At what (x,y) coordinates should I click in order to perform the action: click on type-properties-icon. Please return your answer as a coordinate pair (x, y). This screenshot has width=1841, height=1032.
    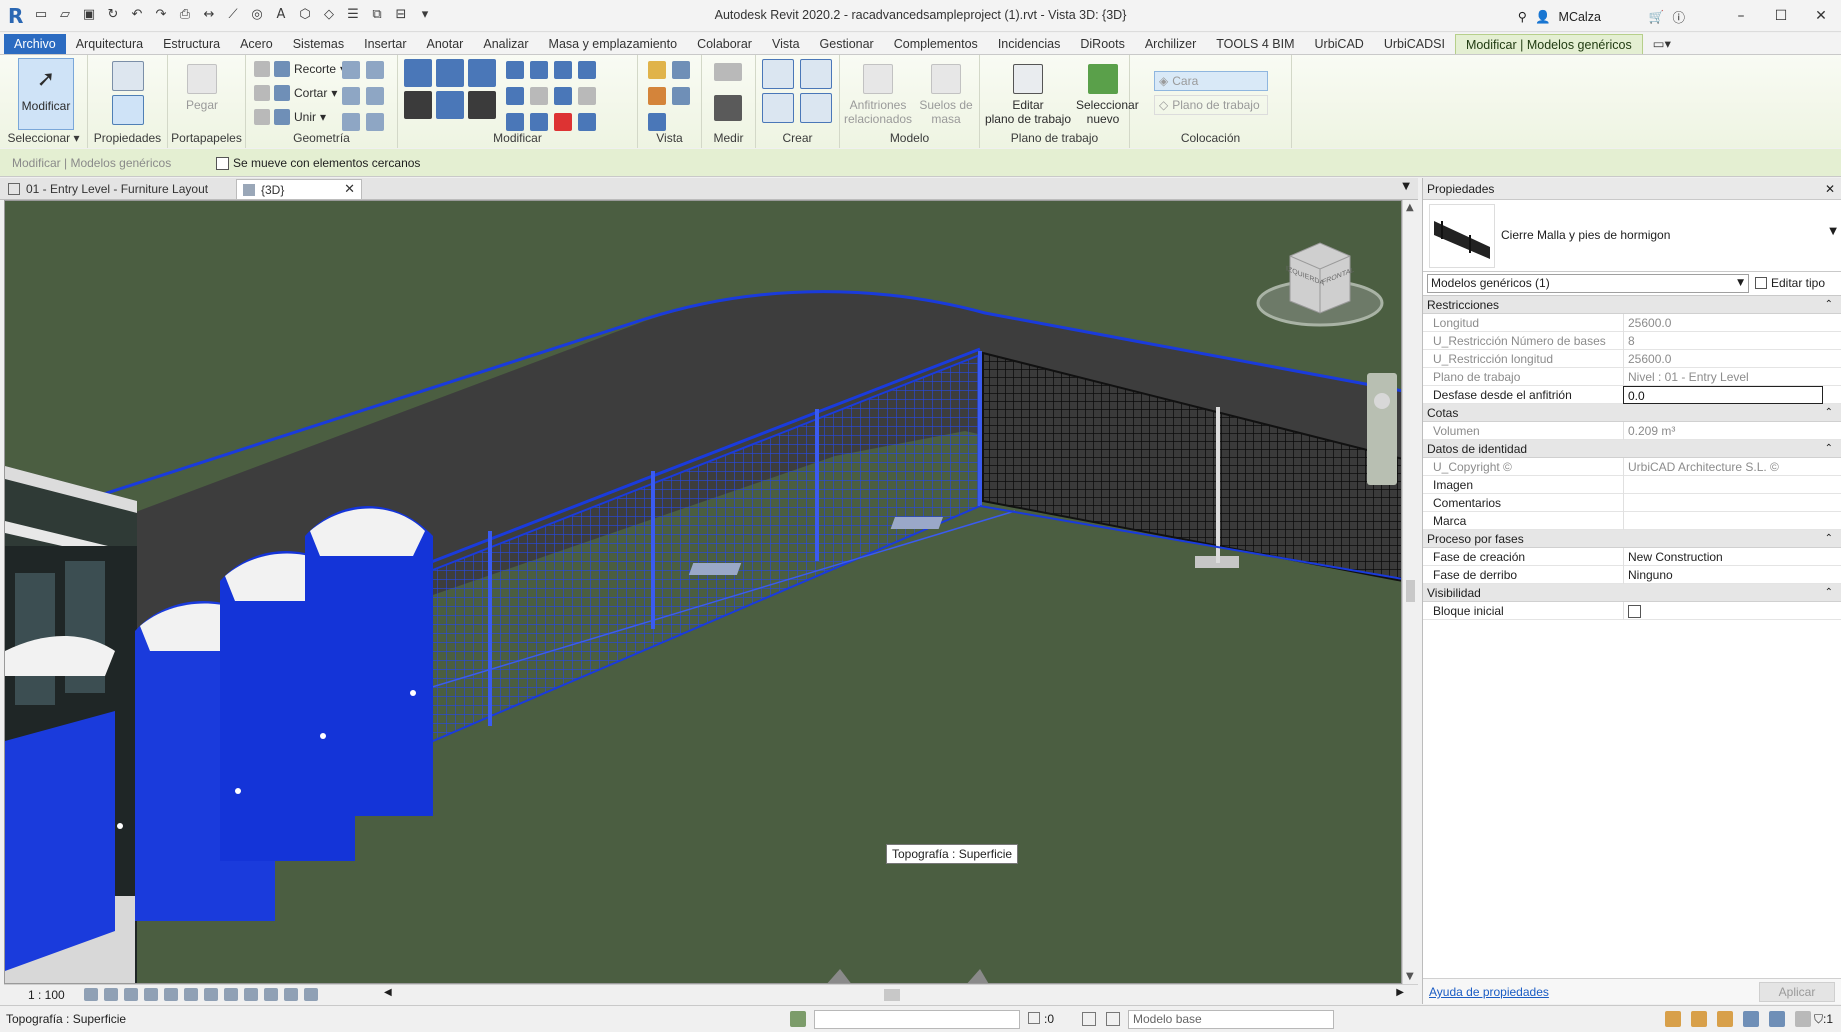
    Looking at the image, I should click on (128, 76).